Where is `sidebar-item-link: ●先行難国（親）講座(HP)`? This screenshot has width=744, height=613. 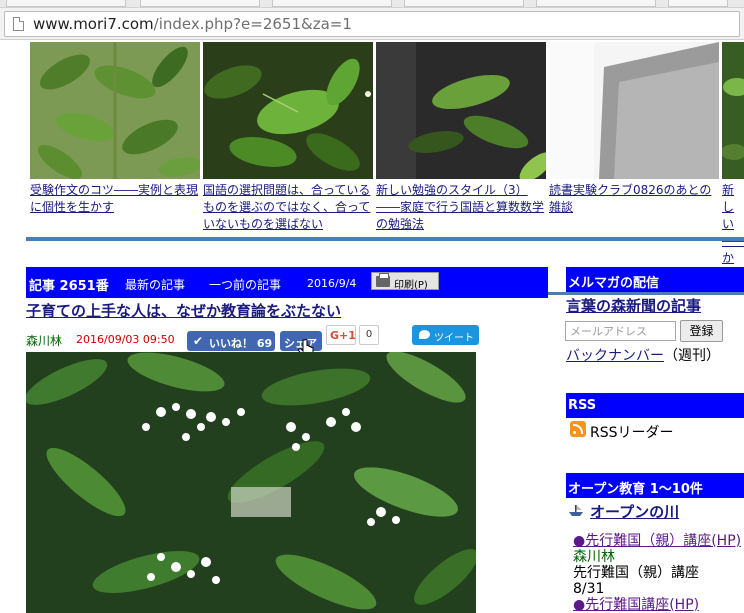
sidebar-item-link: ●先行難国（親）講座(HP) is located at coordinates (657, 541).